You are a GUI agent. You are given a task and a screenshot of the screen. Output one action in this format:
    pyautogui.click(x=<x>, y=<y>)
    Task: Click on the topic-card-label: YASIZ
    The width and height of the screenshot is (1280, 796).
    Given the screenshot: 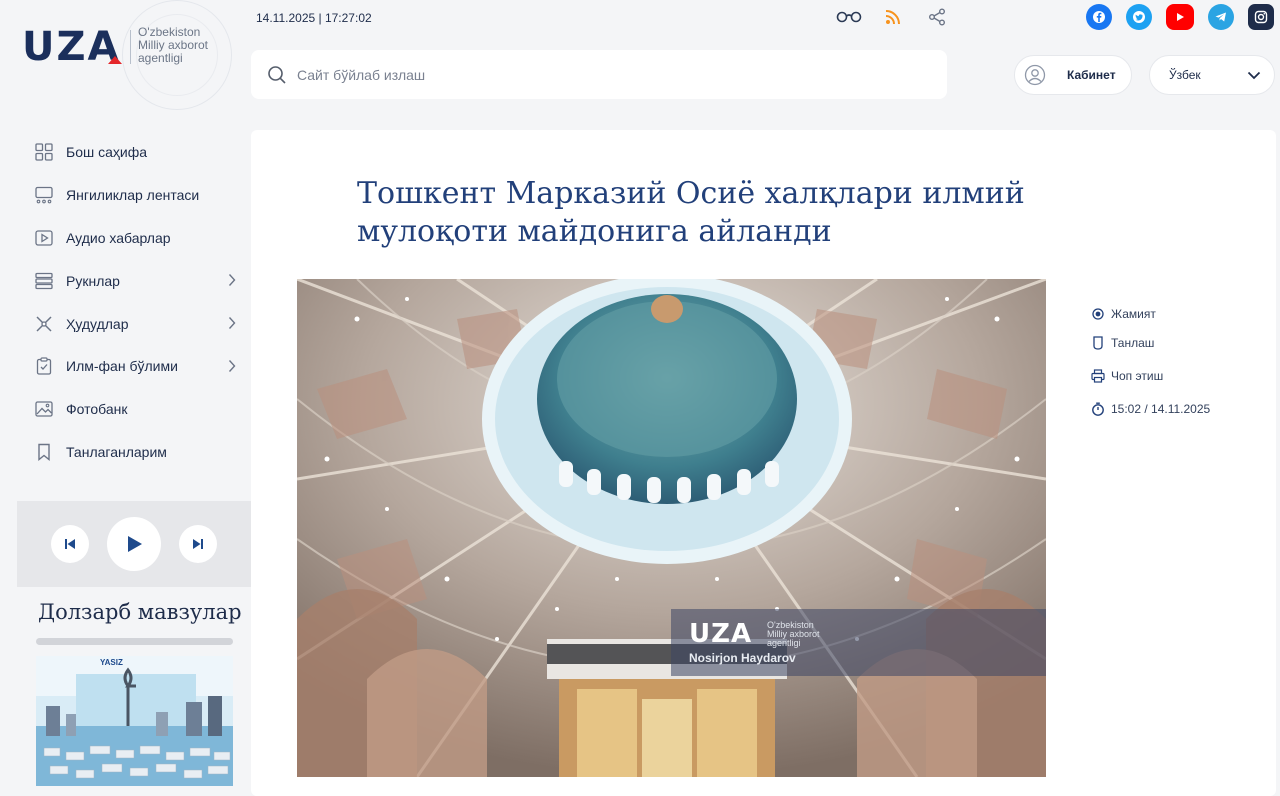 What is the action you would take?
    pyautogui.click(x=111, y=662)
    